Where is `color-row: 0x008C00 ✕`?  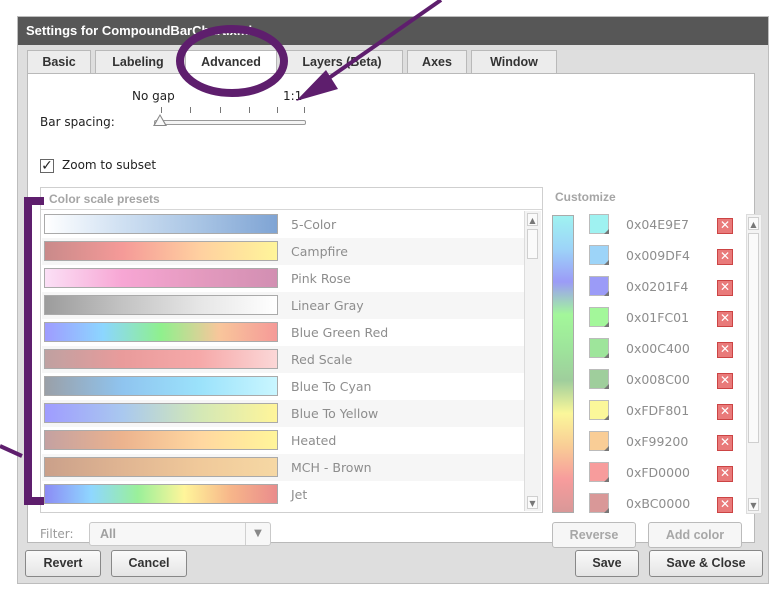 color-row: 0x008C00 ✕ is located at coordinates (663, 380).